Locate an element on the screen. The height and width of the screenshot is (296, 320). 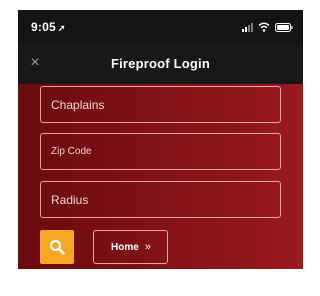
nav-bar: × Fireproof Login is located at coordinates (160, 64).